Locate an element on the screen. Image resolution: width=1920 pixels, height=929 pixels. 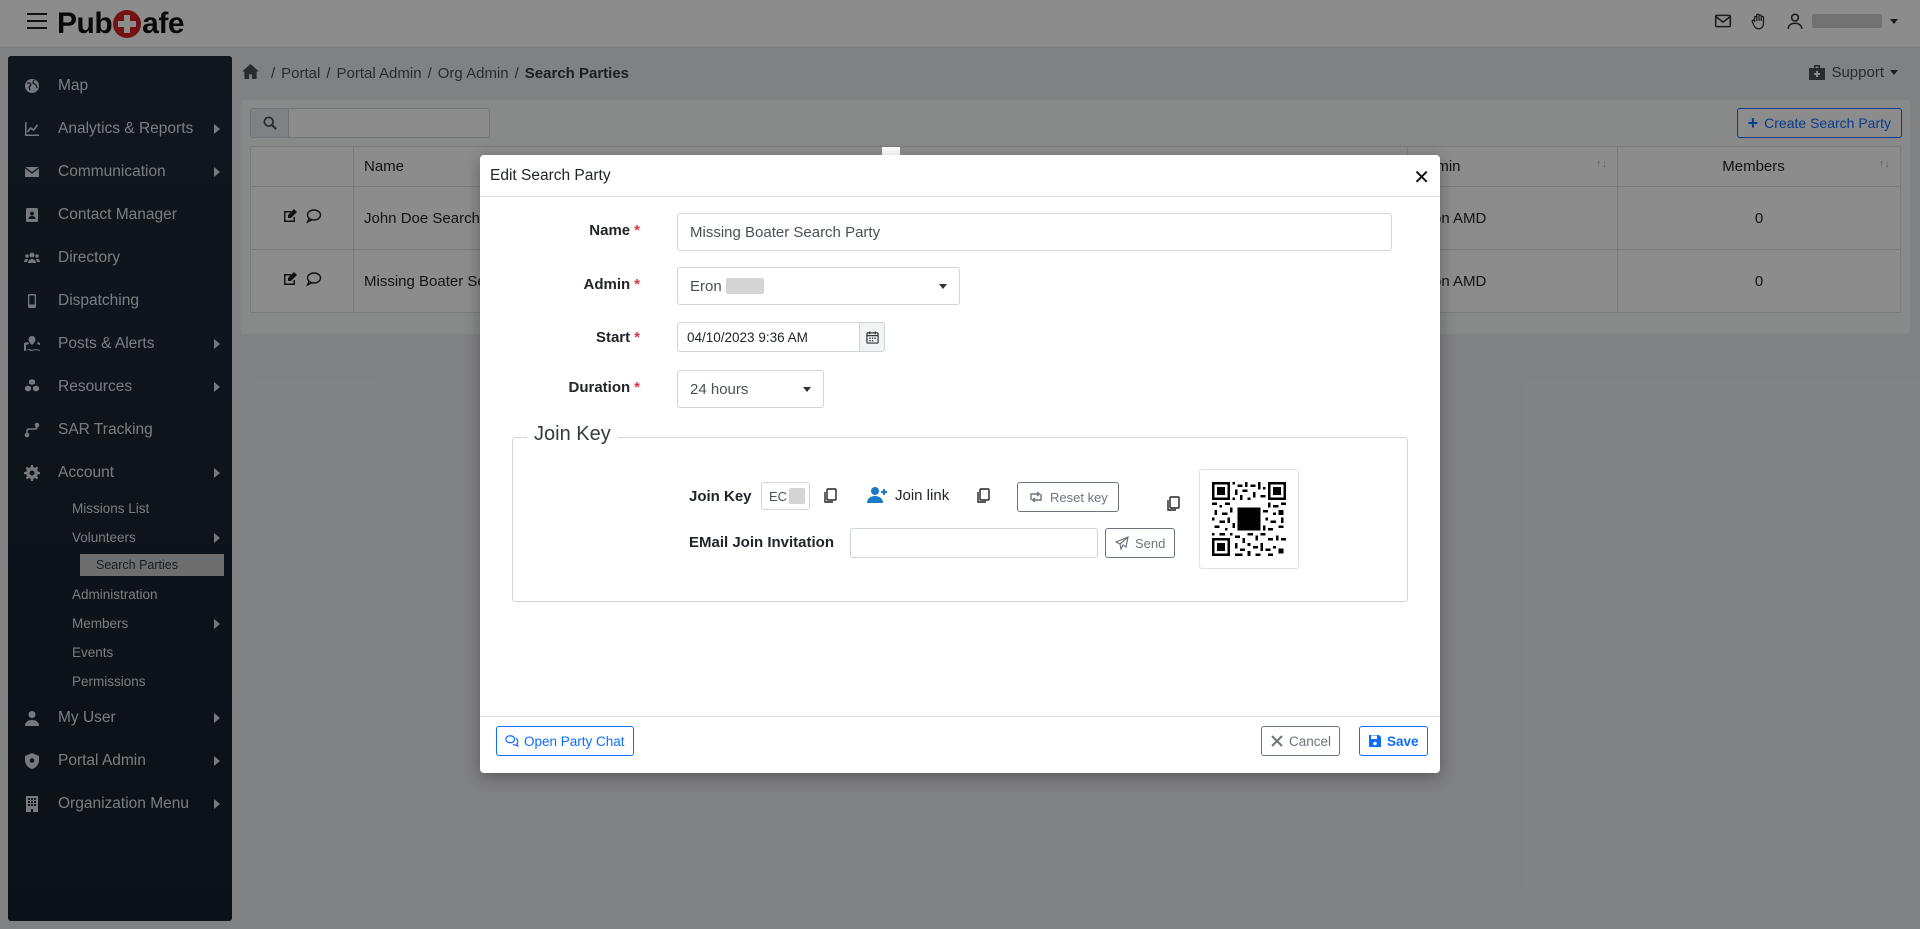
close-icon: ✕ is located at coordinates (1421, 177).